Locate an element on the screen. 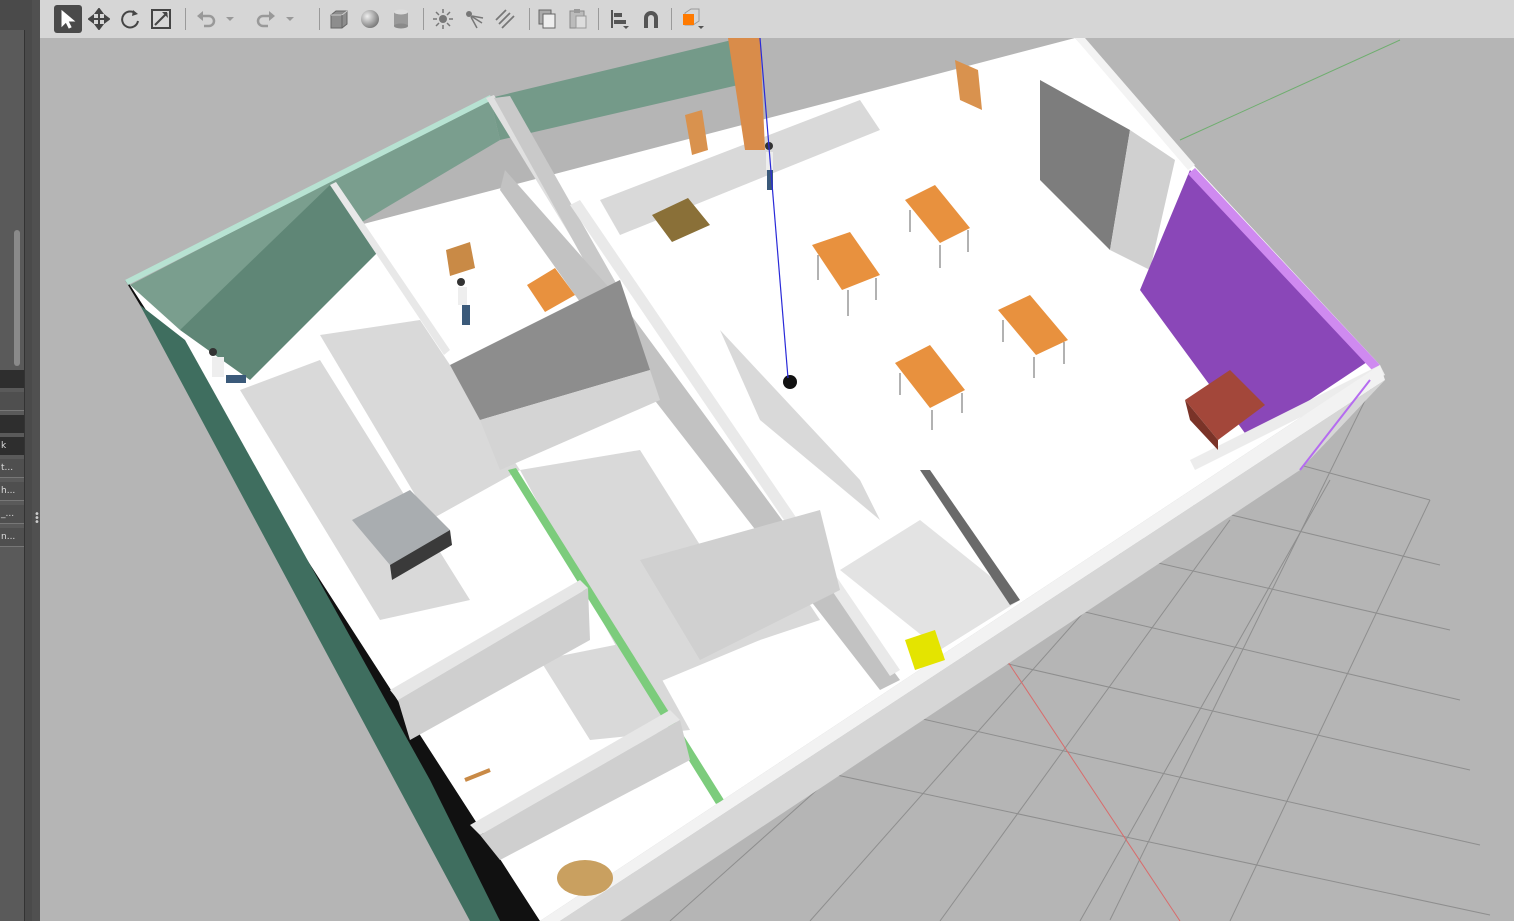  sphere-icon is located at coordinates (370, 19).